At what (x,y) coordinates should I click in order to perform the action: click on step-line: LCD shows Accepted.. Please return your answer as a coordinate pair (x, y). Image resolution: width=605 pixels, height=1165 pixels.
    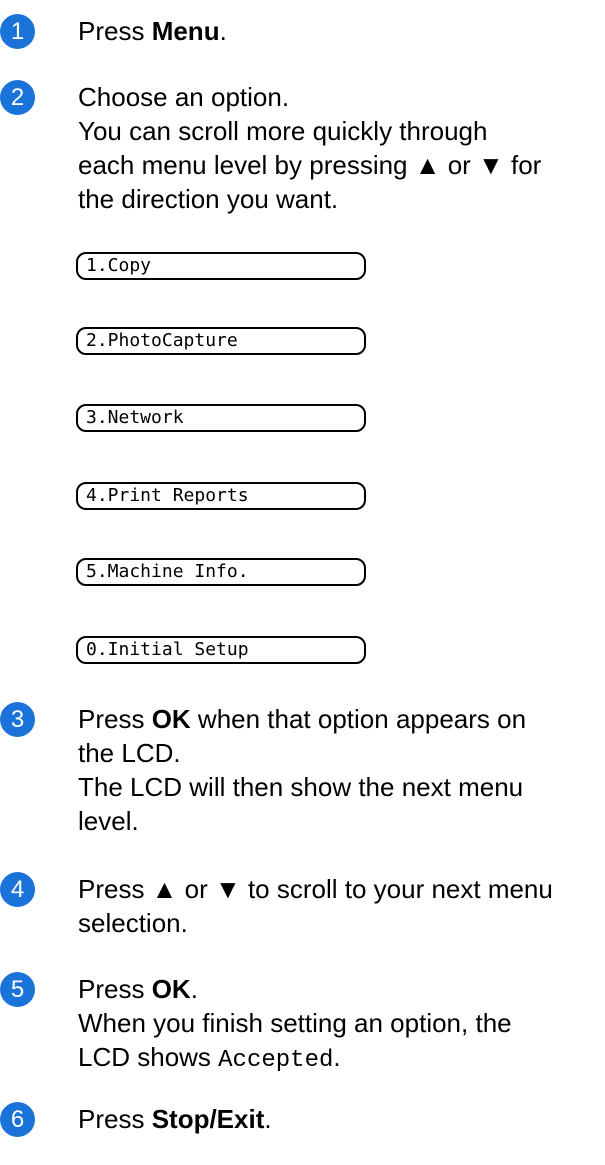
    Looking at the image, I should click on (341, 1059).